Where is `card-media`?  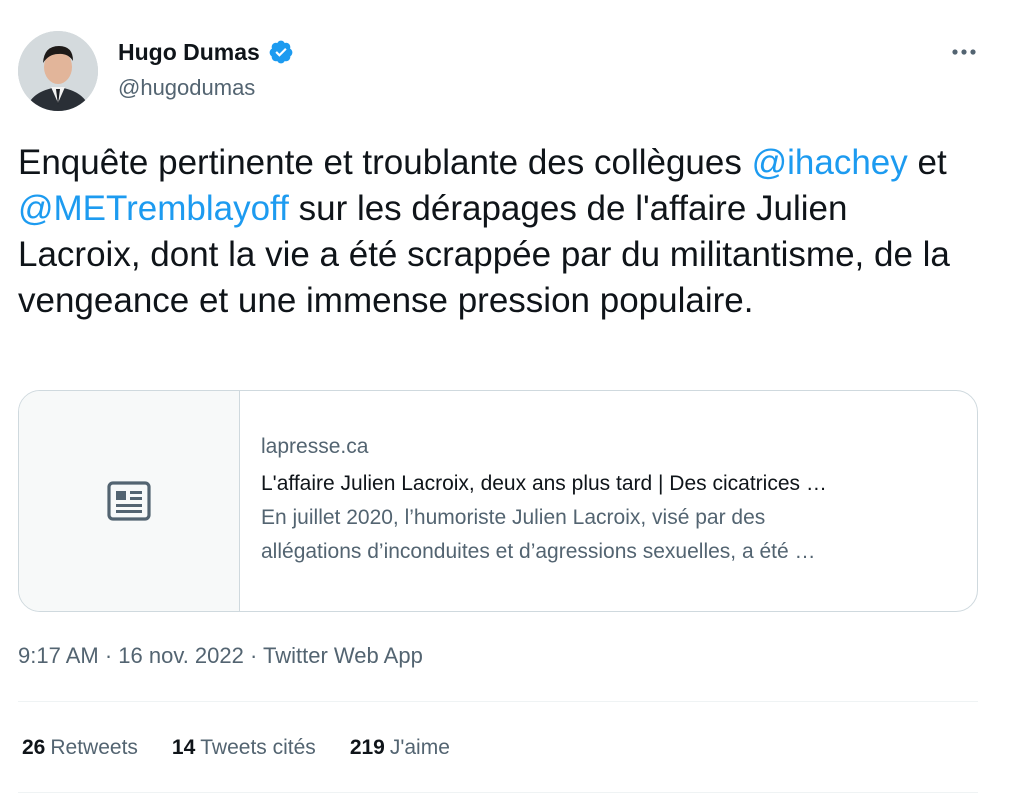 card-media is located at coordinates (129, 501).